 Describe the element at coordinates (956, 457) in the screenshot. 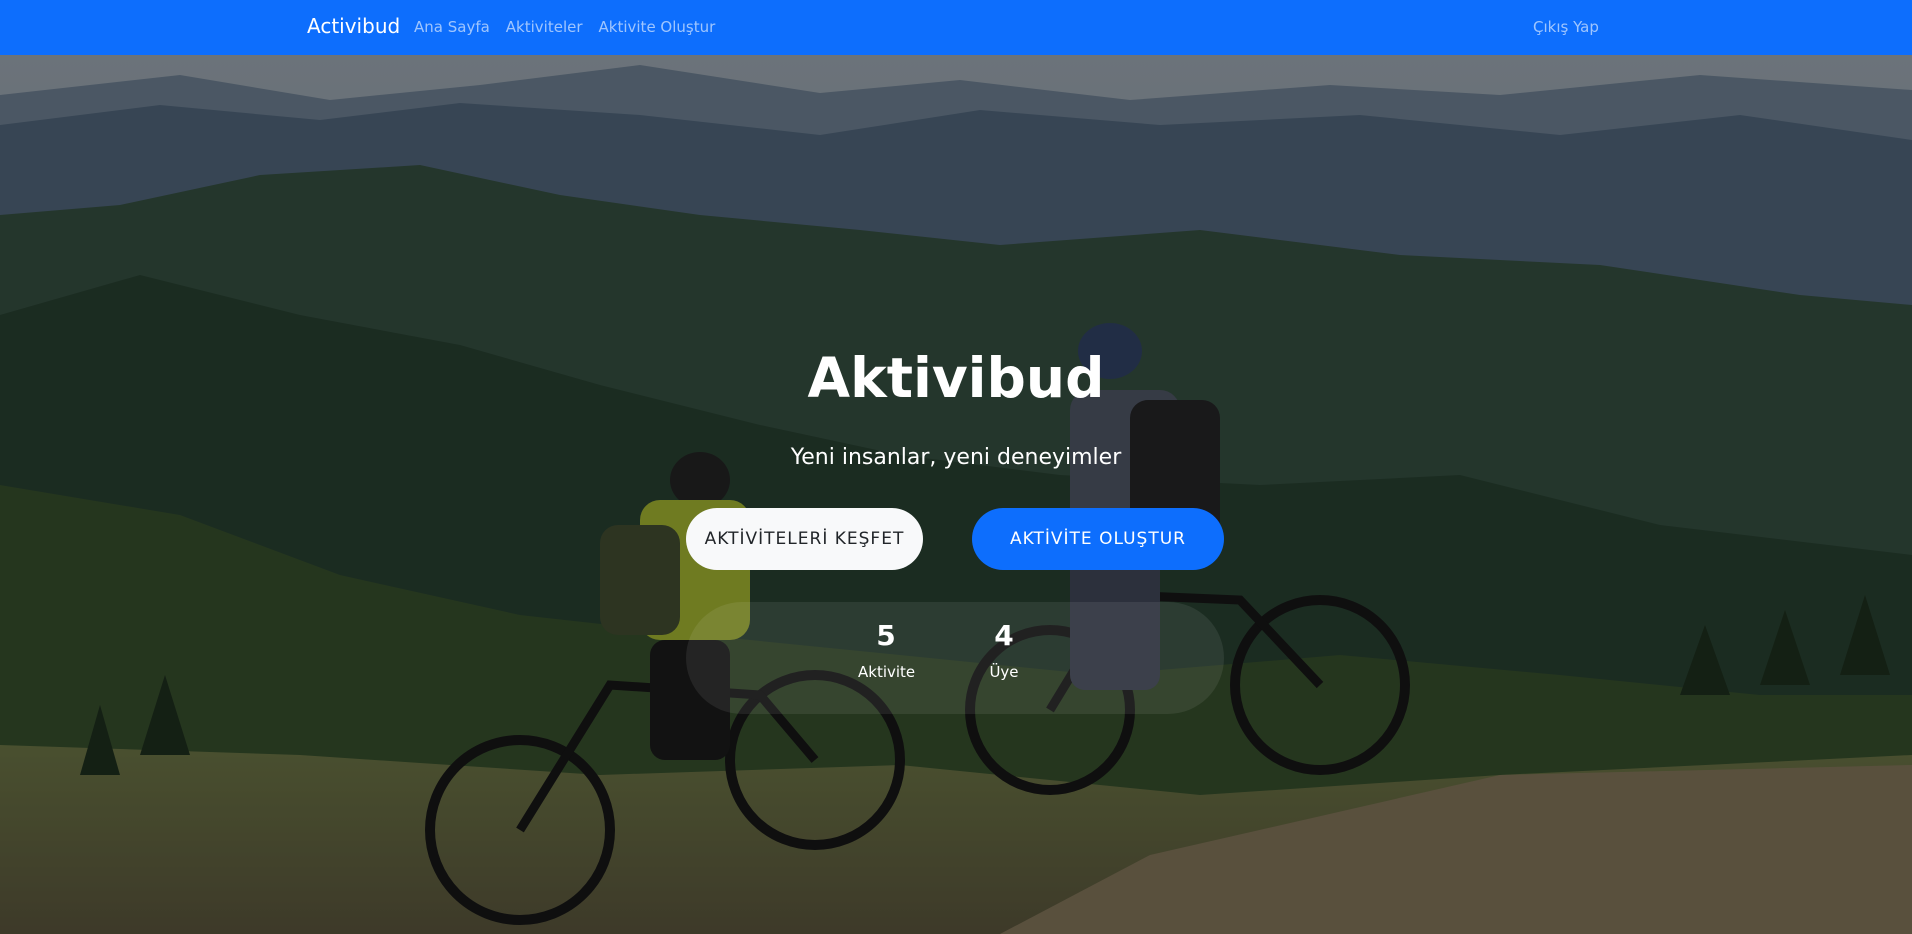

I see `hero-subtitle: Yeni insanlar, yeni deneyimler` at that location.